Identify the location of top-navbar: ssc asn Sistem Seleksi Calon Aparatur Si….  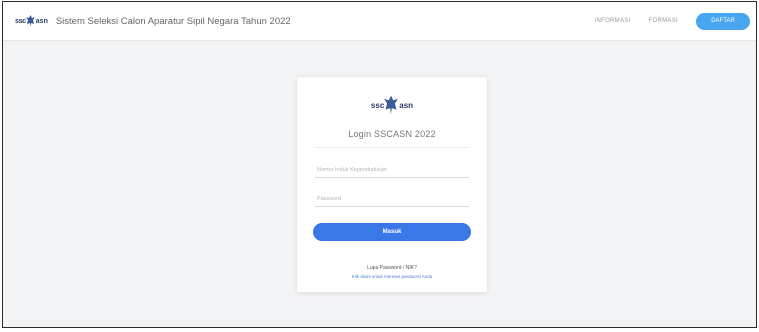
(379, 21).